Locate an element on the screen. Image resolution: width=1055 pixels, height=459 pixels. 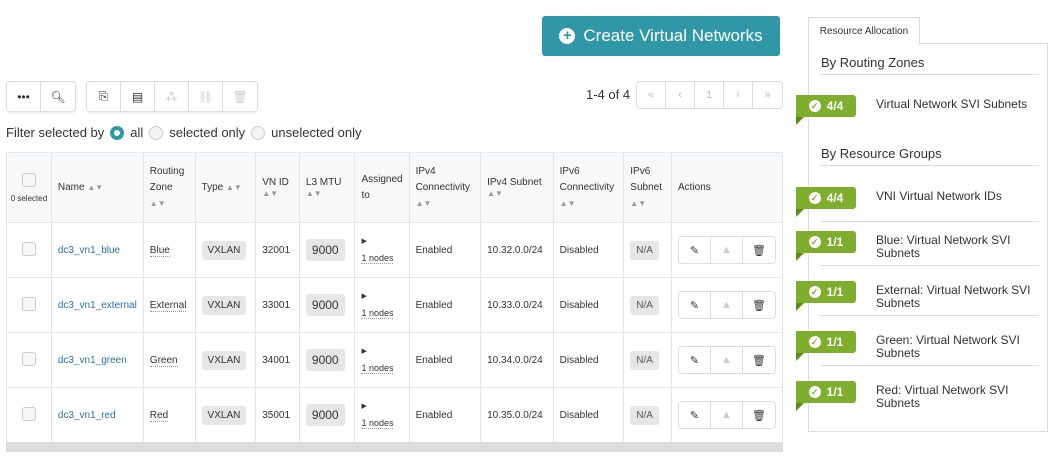
pagination: « ‹ 1 › » is located at coordinates (709, 95).